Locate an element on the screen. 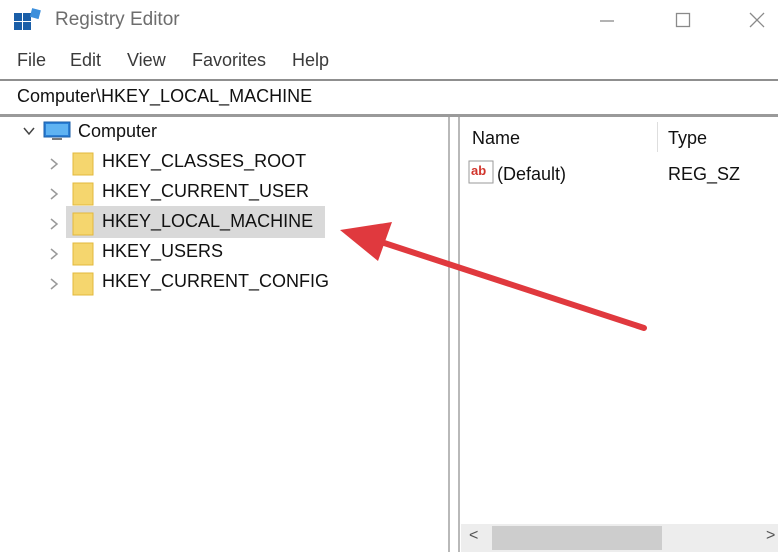 The height and width of the screenshot is (552, 778). tree-label: HKEY_CLASSES_ROOT is located at coordinates (204, 161).